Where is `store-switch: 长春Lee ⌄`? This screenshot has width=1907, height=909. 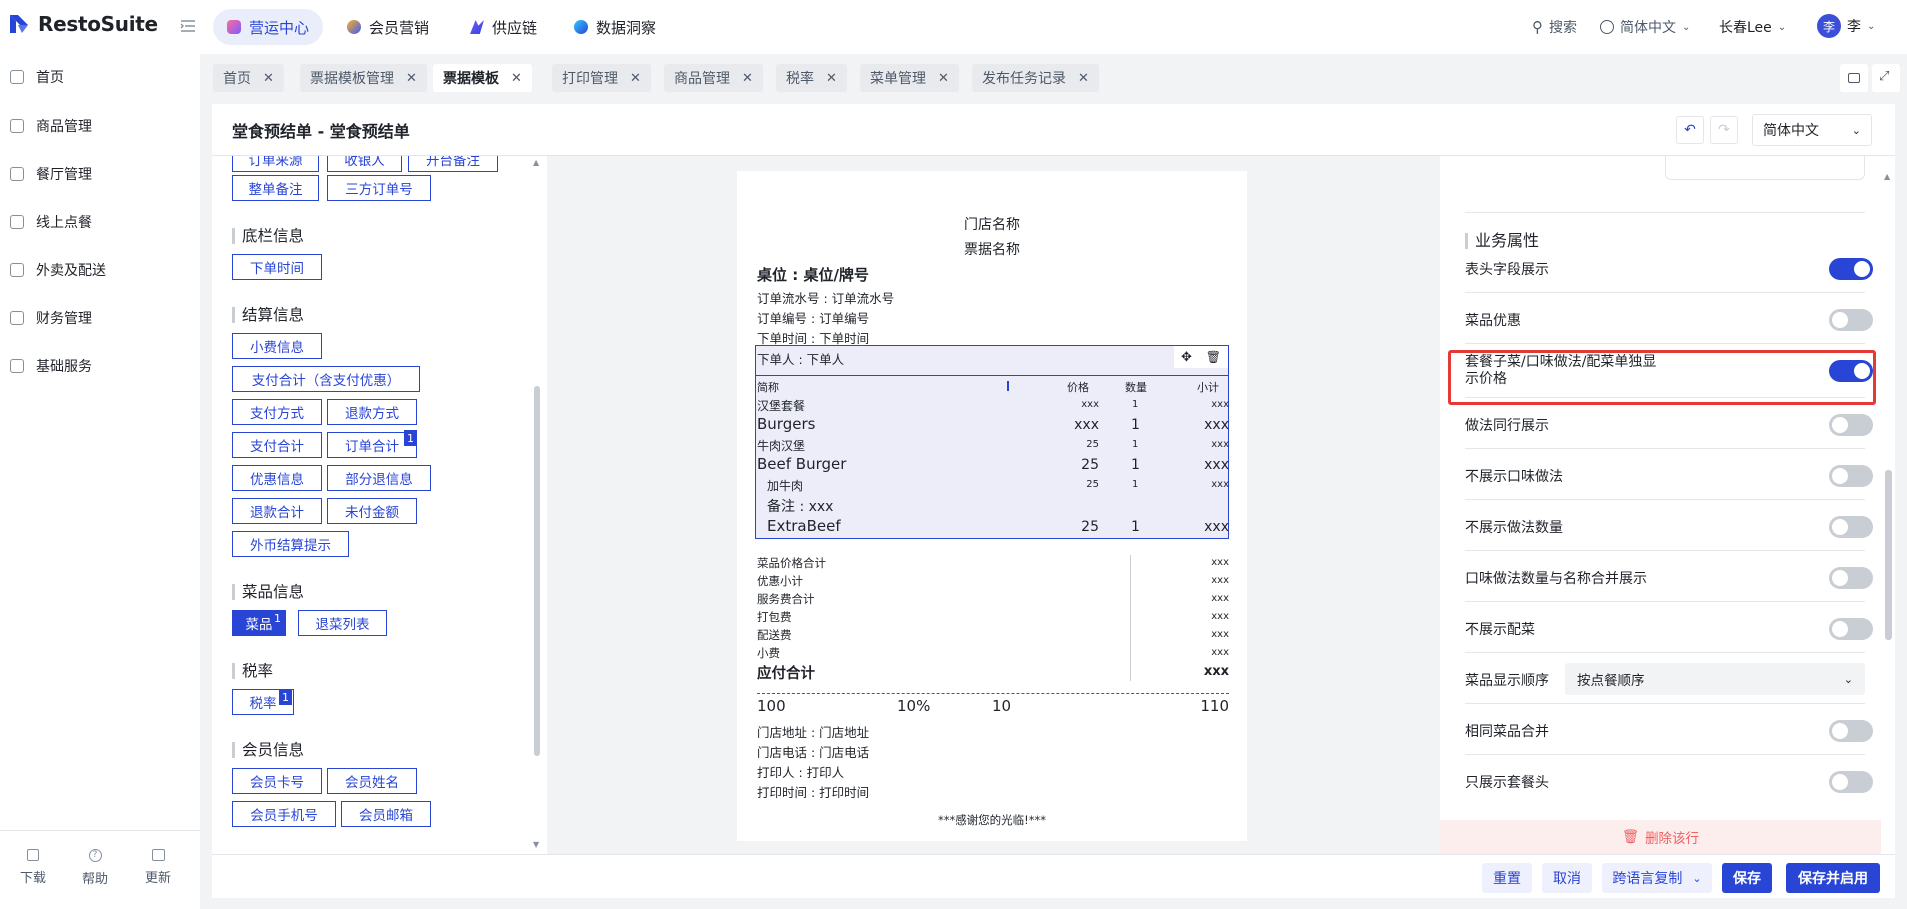 store-switch: 长春Lee ⌄ is located at coordinates (1752, 27).